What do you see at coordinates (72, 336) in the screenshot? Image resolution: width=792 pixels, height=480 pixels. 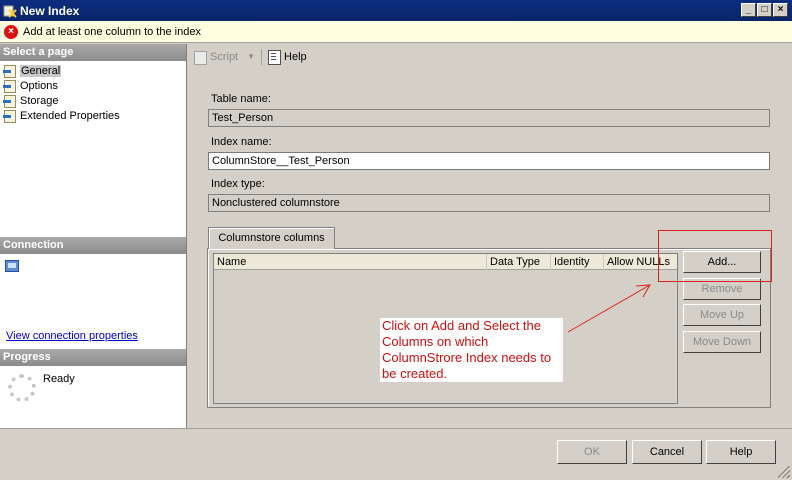 I see `view-connection-properties-link: View connection properties` at bounding box center [72, 336].